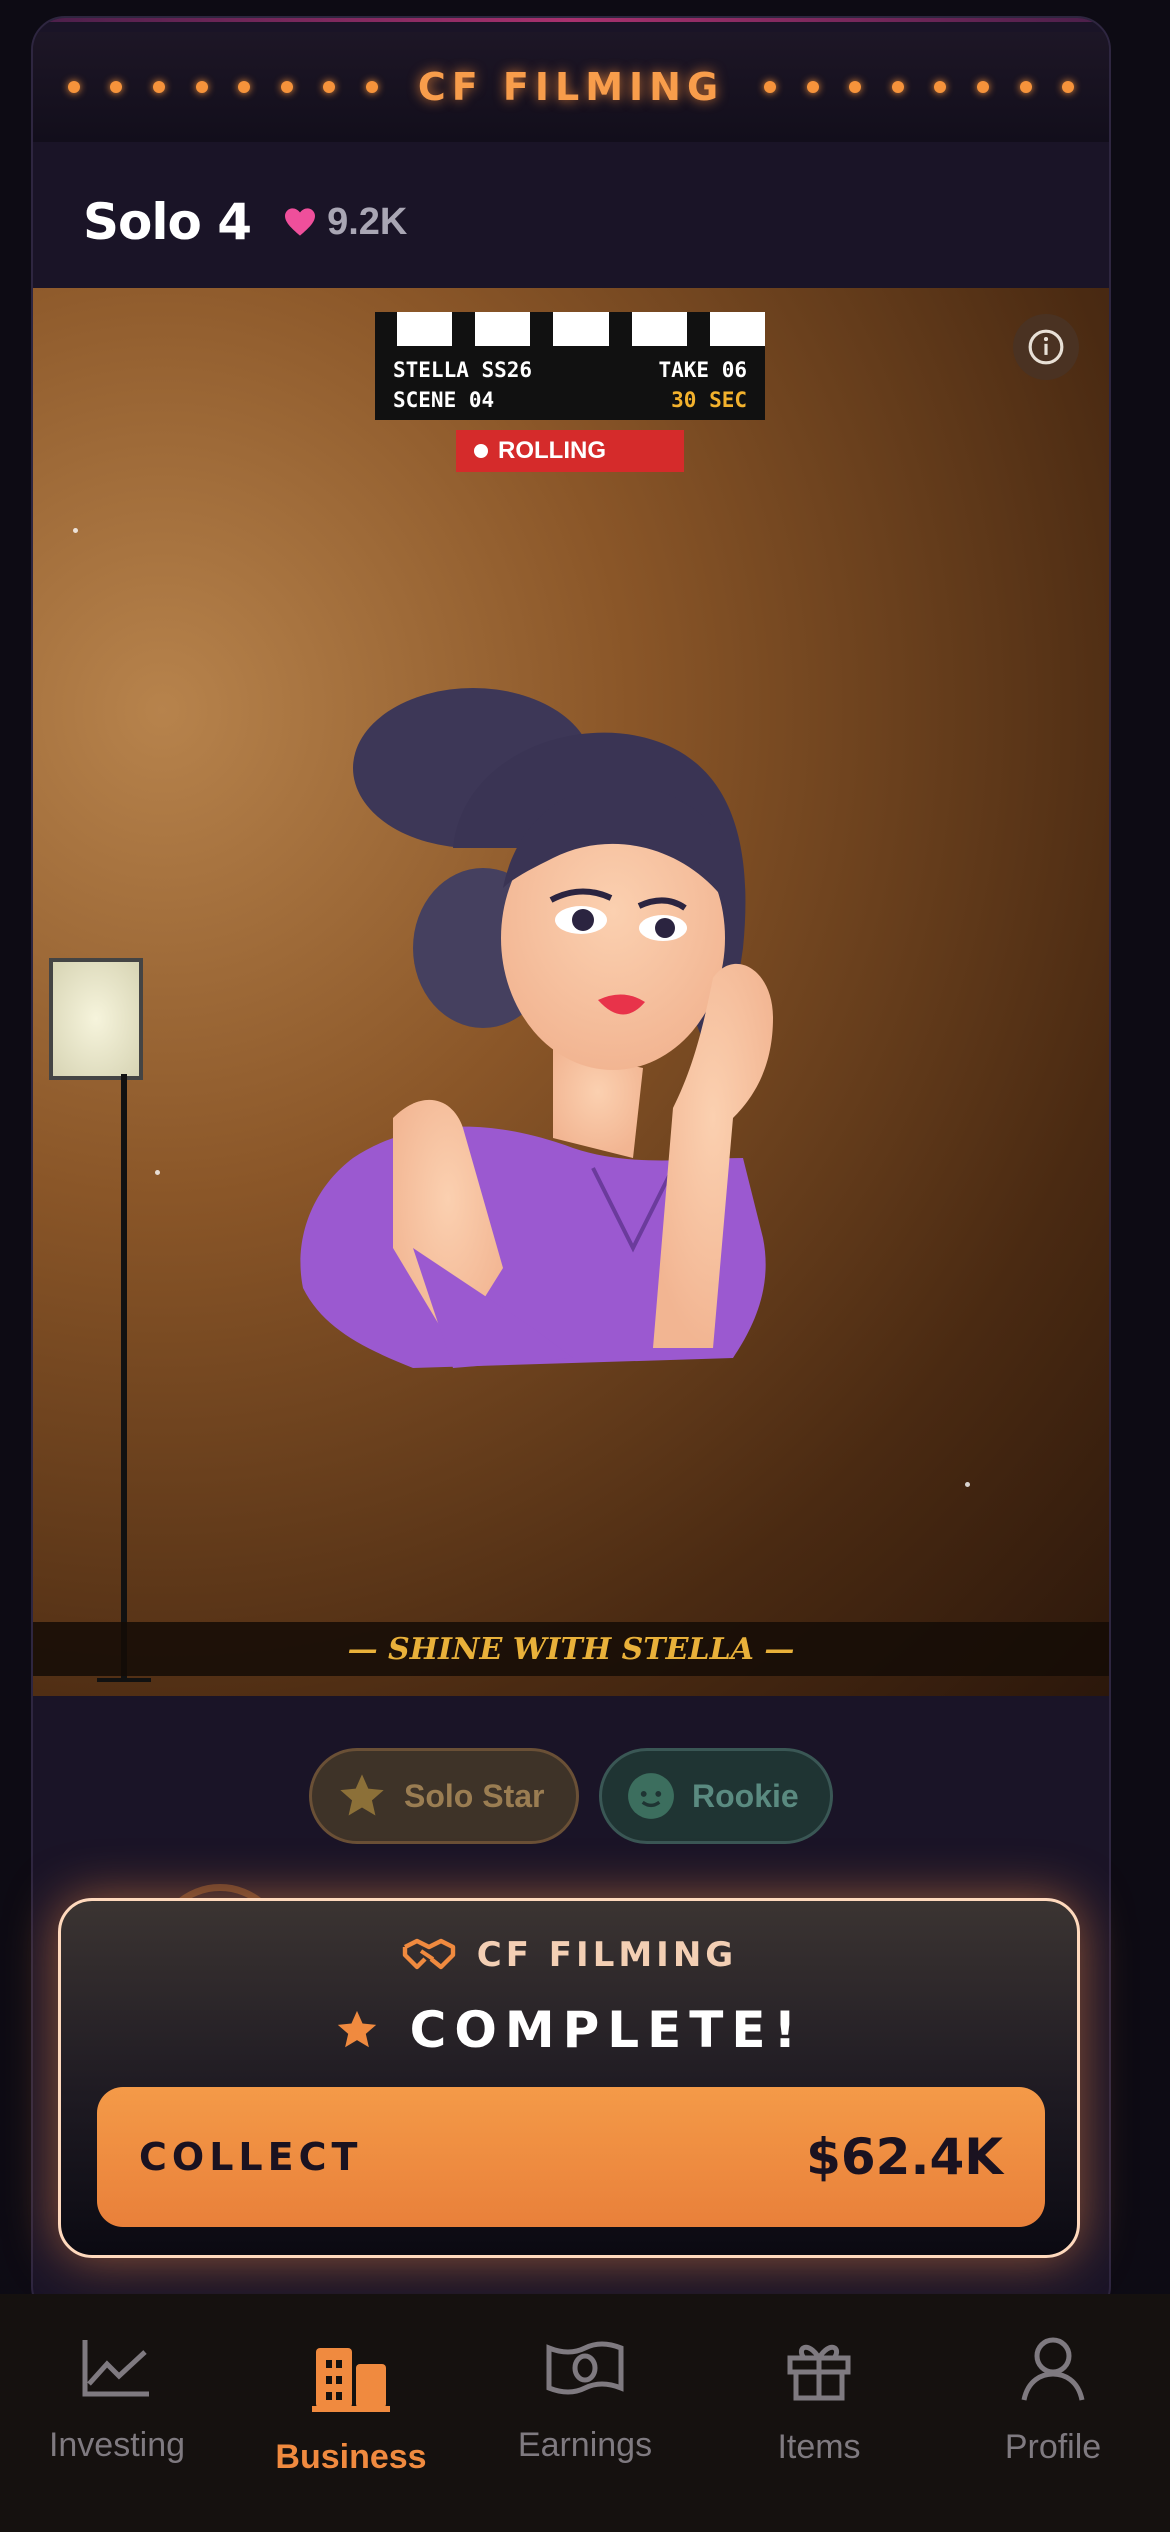 This screenshot has width=1170, height=2532. I want to click on collect-label: COLLECT, so click(251, 2157).